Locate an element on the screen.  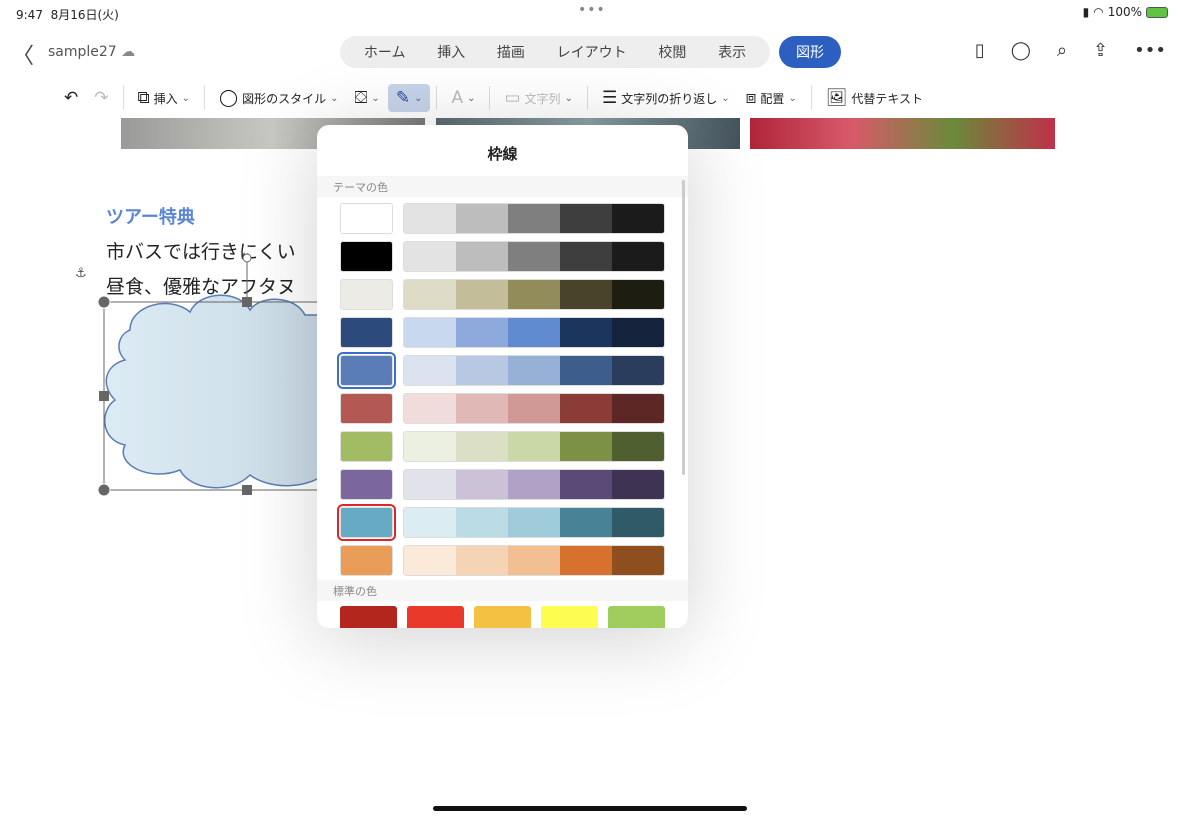
shape-style-button: ◯ 図形のスタイル ⌄ is located at coordinates (278, 98).